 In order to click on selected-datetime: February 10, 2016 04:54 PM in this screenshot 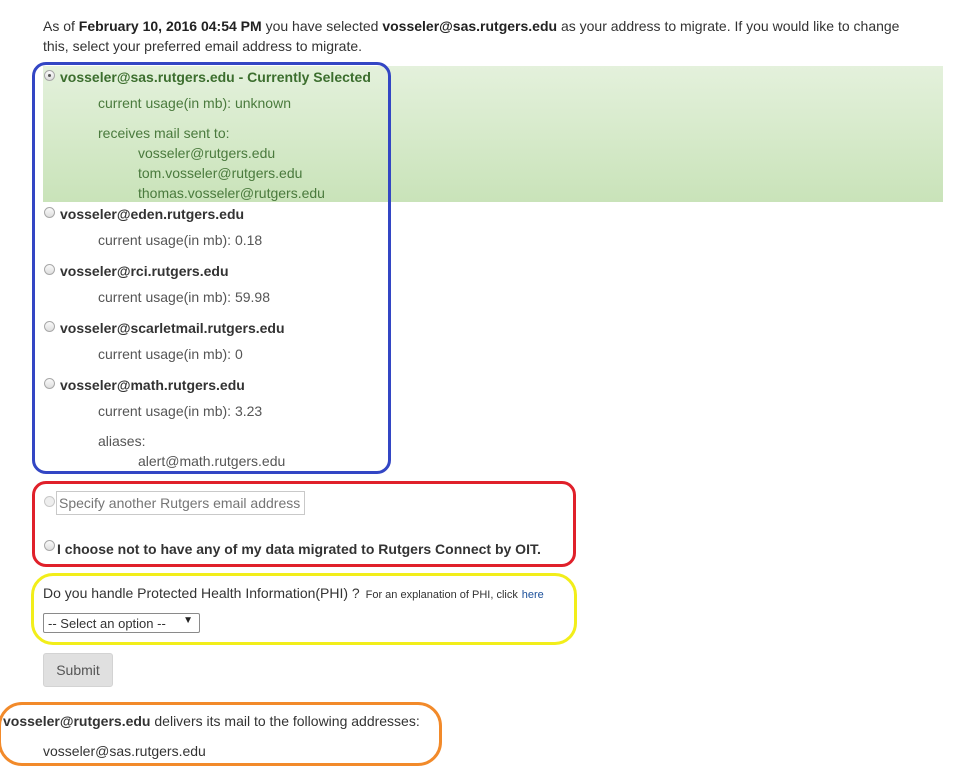, I will do `click(170, 26)`.